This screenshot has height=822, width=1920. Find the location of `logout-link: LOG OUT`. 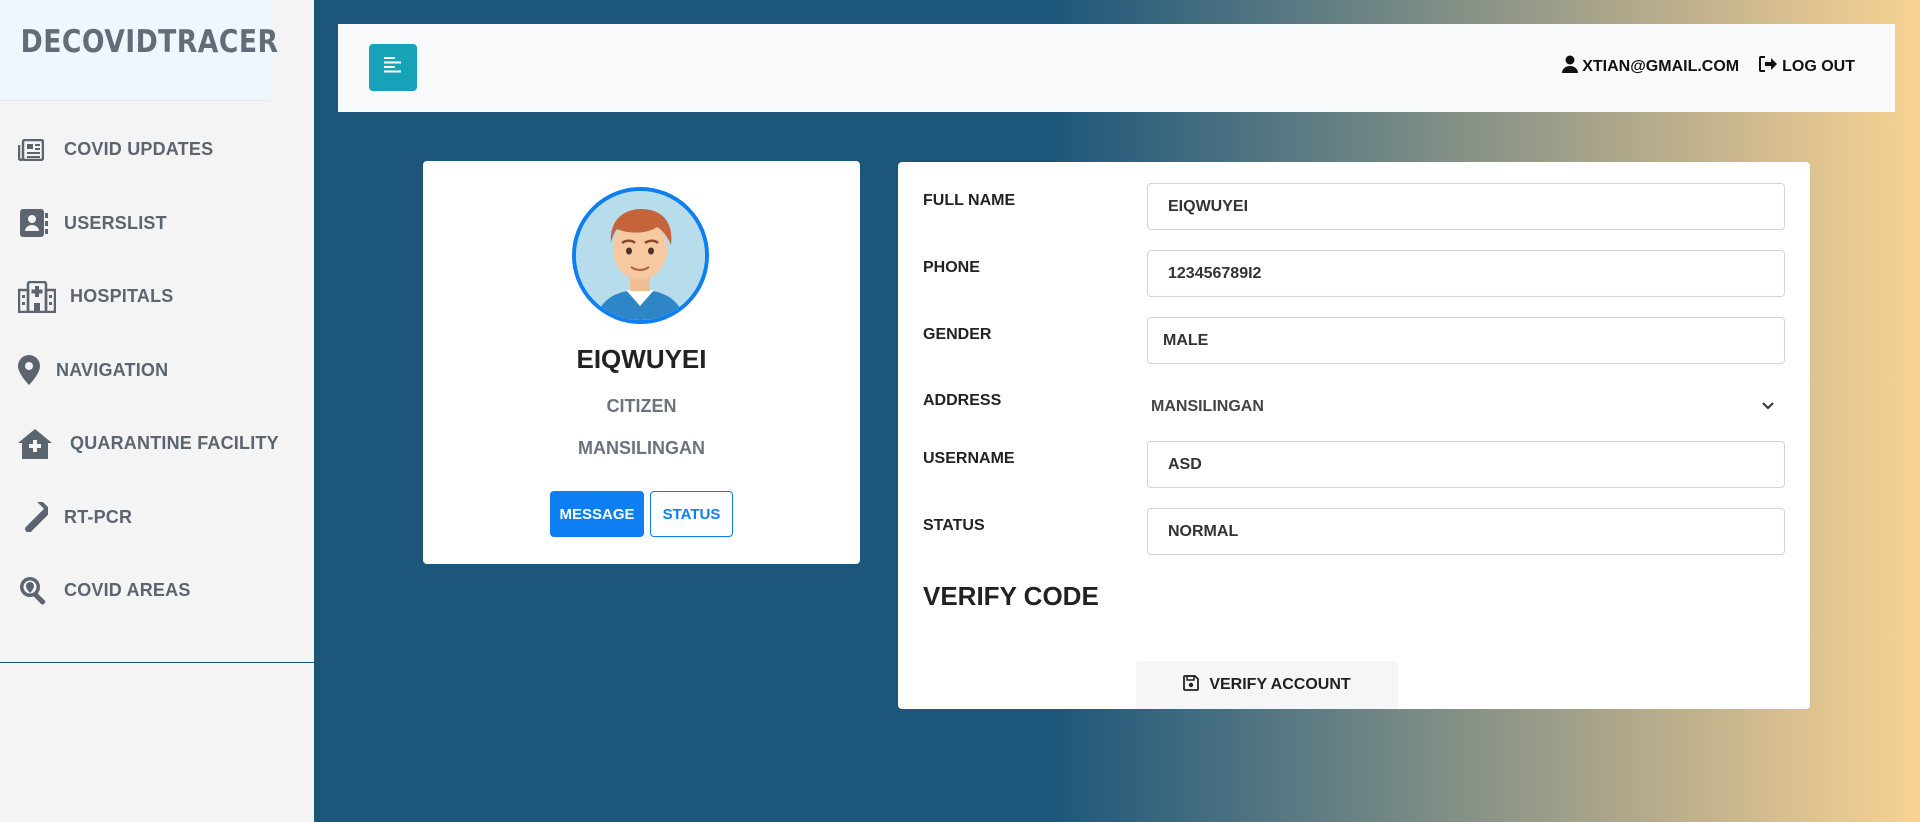

logout-link: LOG OUT is located at coordinates (1807, 66).